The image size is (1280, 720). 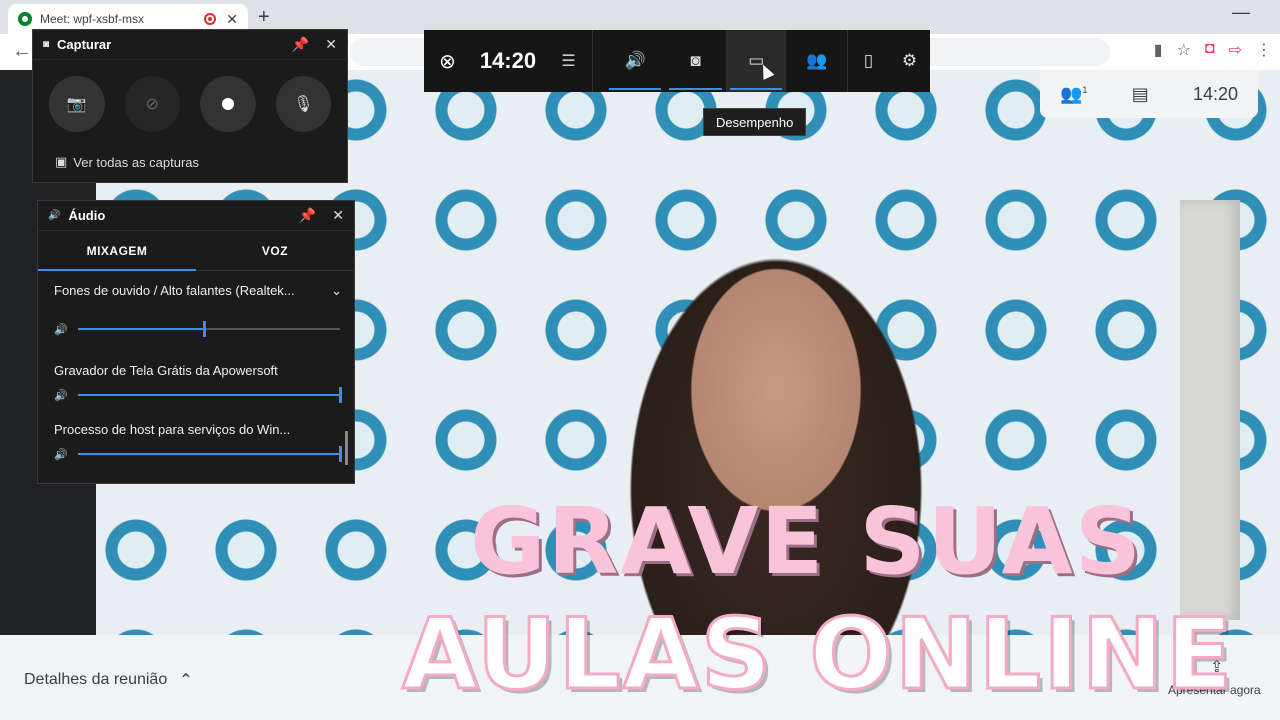 I want to click on menu-icon: ☰, so click(x=568, y=61).